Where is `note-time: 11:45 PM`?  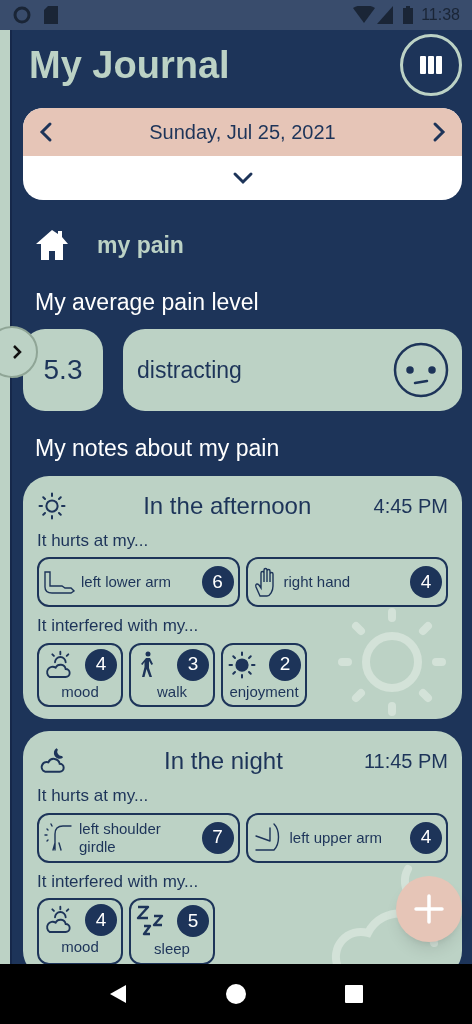
note-time: 11:45 PM is located at coordinates (405, 761).